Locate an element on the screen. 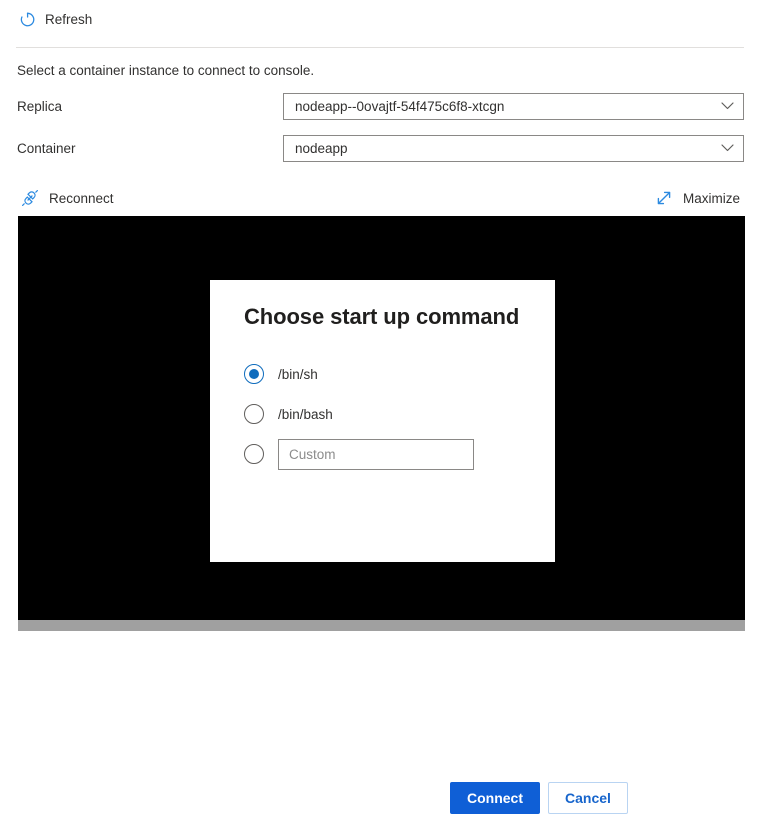  radio-label-bin-bash: /bin/bash is located at coordinates (305, 414).